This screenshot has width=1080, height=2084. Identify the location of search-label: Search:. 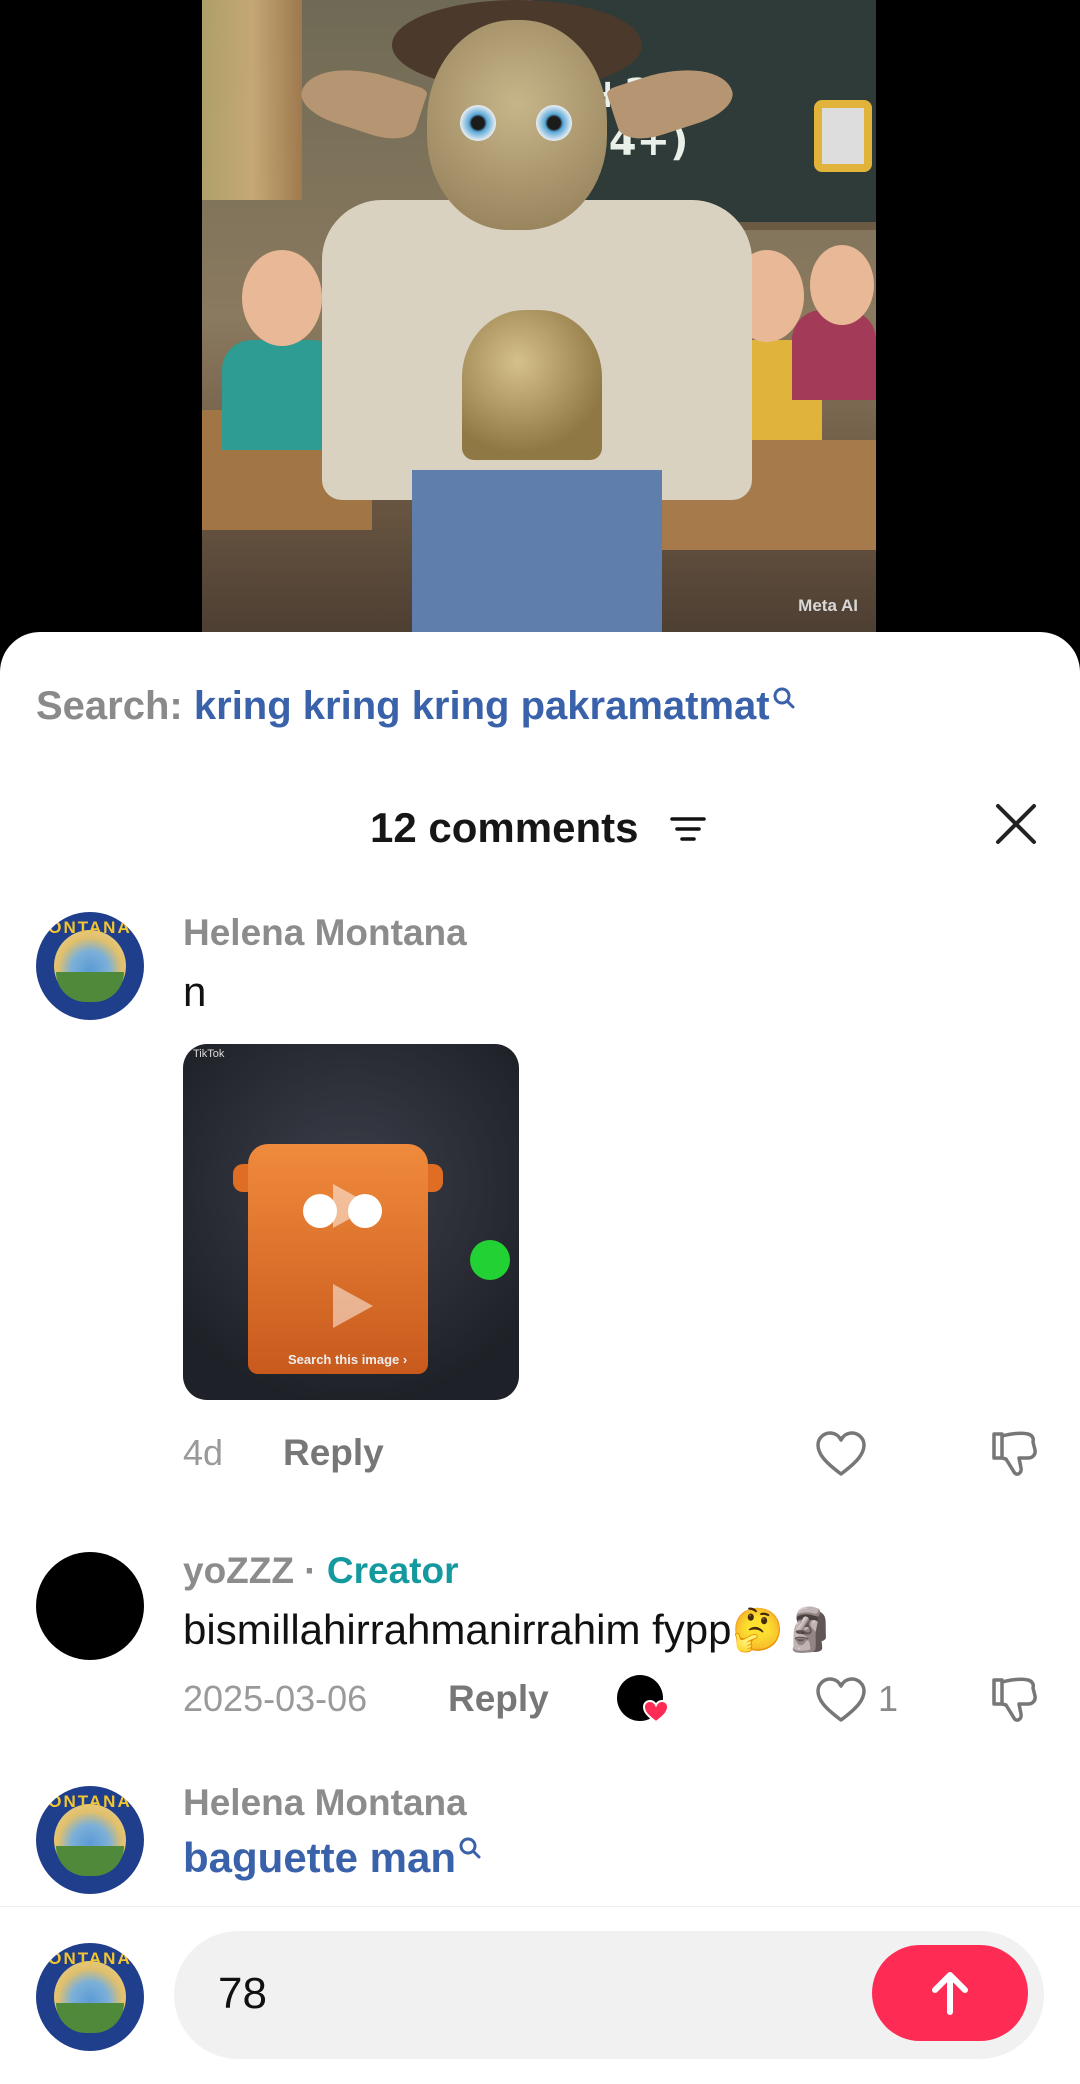
(109, 706).